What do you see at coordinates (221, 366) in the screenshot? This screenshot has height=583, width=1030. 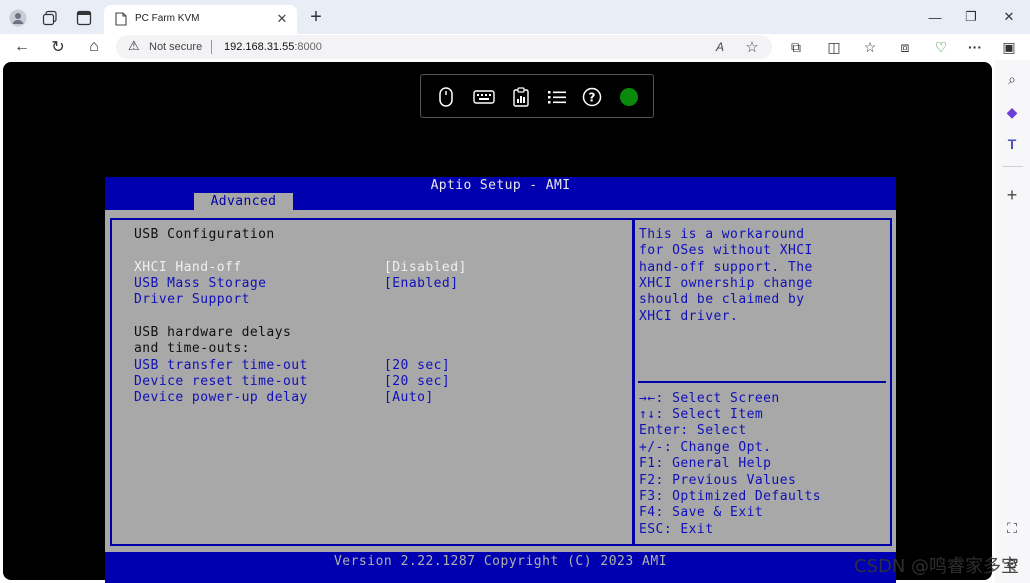 I see `setting-usb-transfer-timeout-label: USB transfer time-out` at bounding box center [221, 366].